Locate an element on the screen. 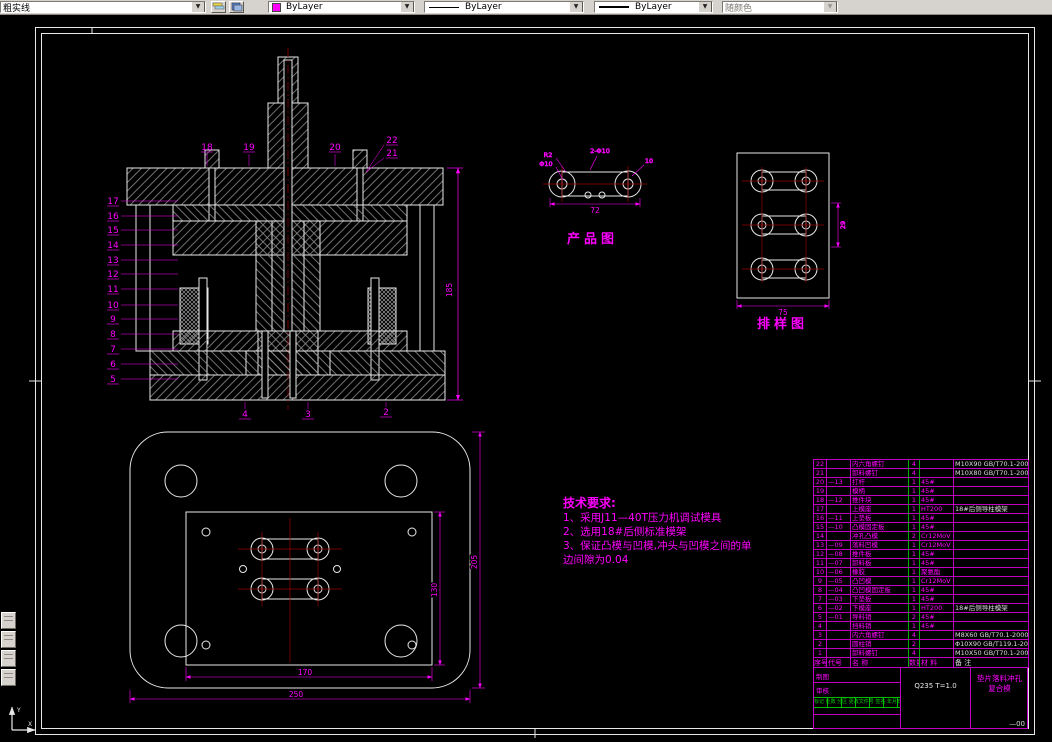 The image size is (1052, 742). bom-row: 14 冲孔凸模 2 Cr12MoV is located at coordinates (921, 536).